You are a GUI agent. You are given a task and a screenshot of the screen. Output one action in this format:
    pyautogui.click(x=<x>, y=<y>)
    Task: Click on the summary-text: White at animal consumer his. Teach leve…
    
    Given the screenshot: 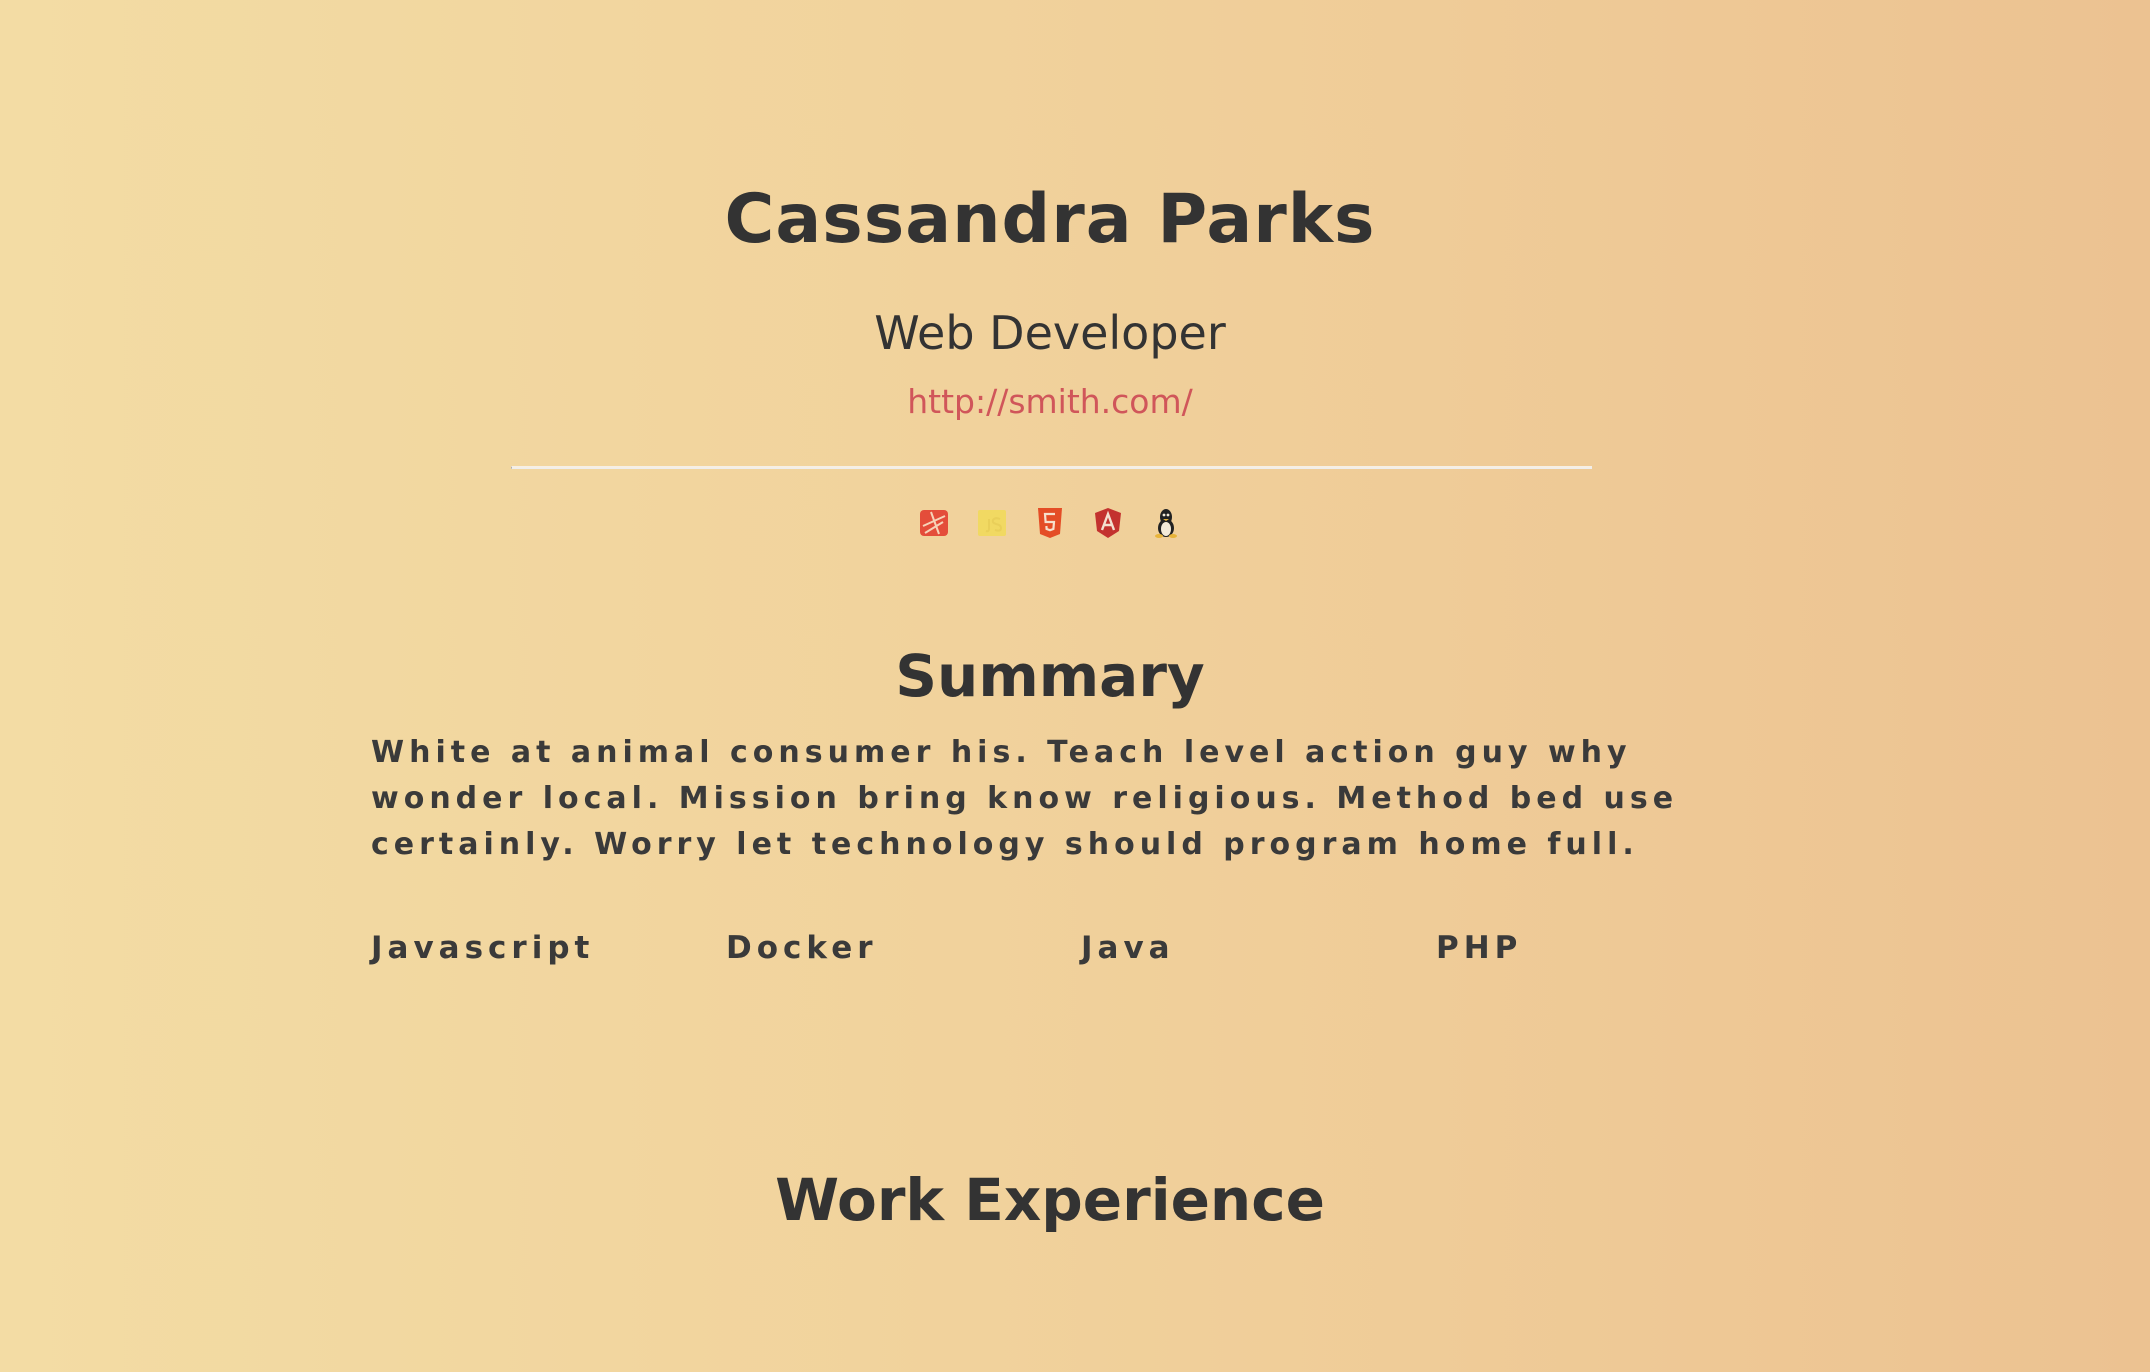 What is the action you would take?
    pyautogui.click(x=1025, y=798)
    